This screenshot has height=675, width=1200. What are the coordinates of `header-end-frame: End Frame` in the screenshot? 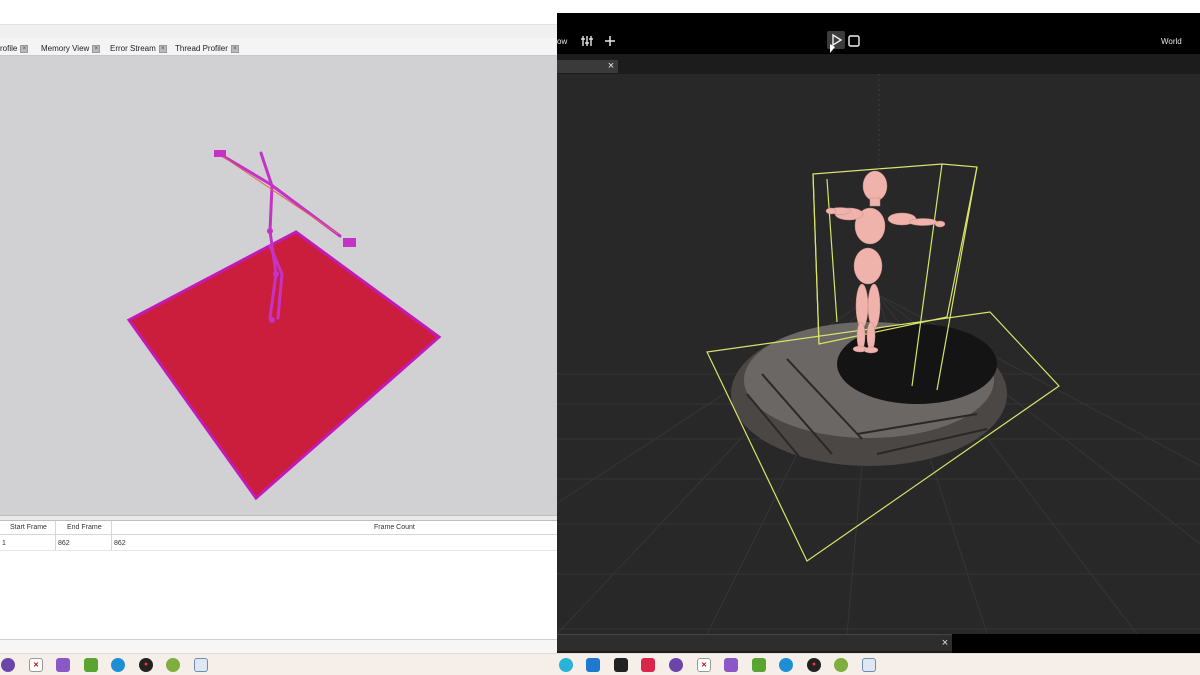 It's located at (84, 527).